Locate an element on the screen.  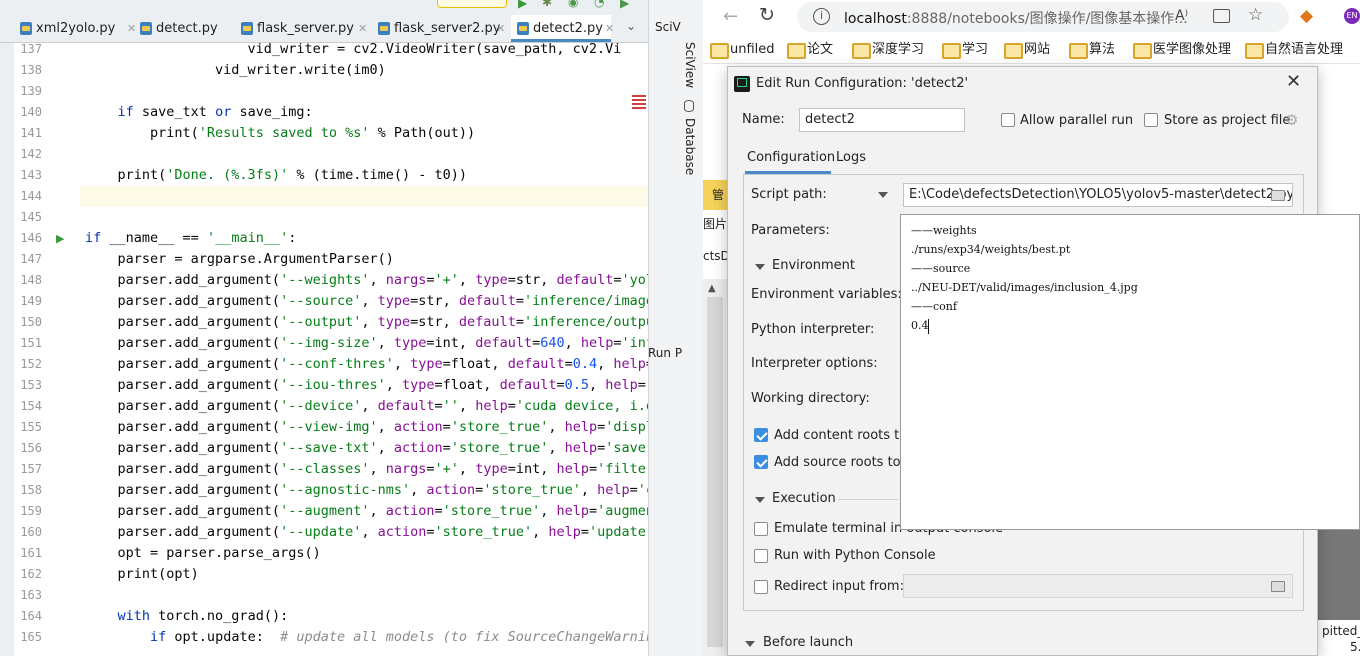
store-project-checkbox is located at coordinates (1151, 120).